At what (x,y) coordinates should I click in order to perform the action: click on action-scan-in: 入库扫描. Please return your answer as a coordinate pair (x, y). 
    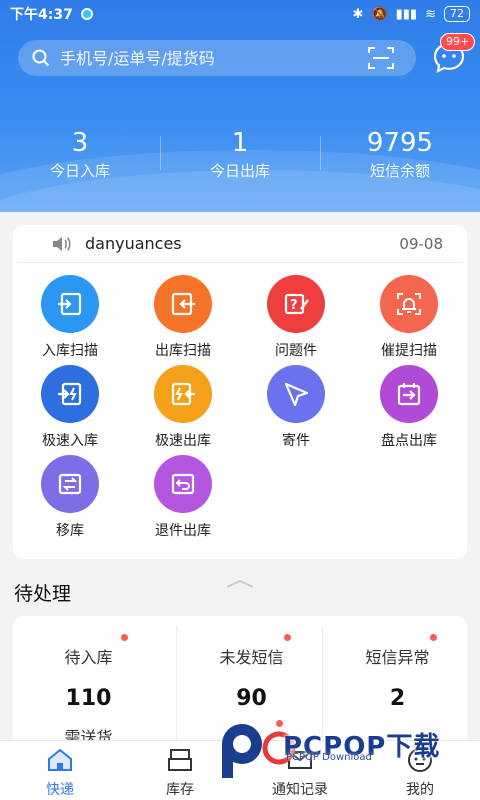
    Looking at the image, I should click on (70, 317).